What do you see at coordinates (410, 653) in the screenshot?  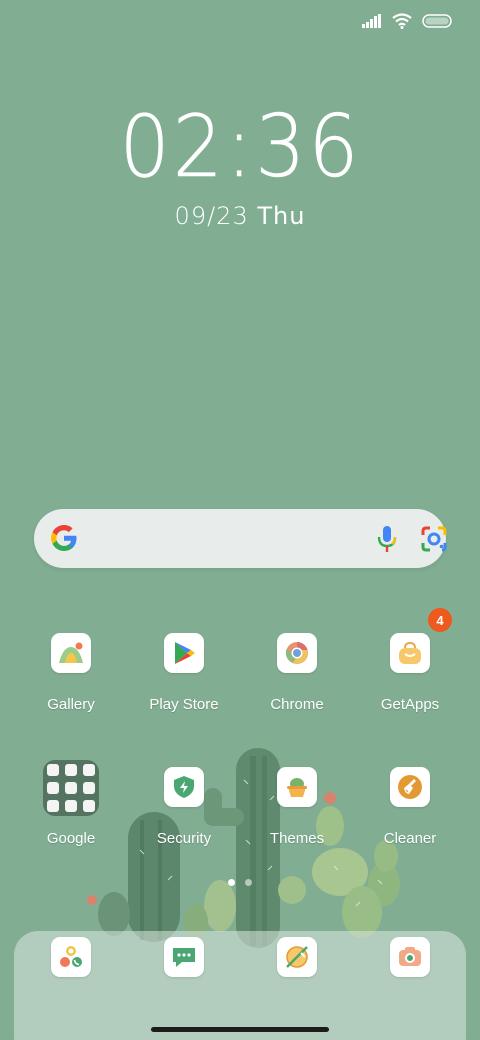 I see `getapps-icon` at bounding box center [410, 653].